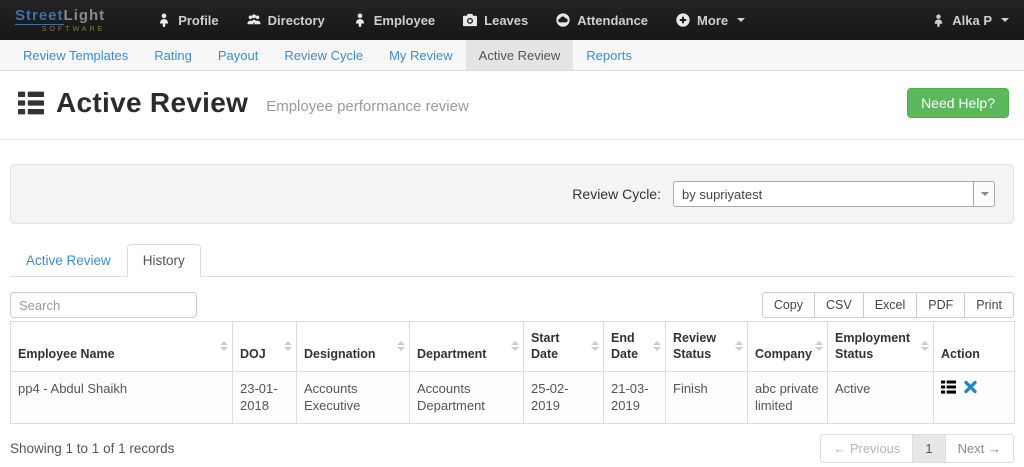 The width and height of the screenshot is (1024, 467). Describe the element at coordinates (512, 260) in the screenshot. I see `review-tabs: Active Review History` at that location.